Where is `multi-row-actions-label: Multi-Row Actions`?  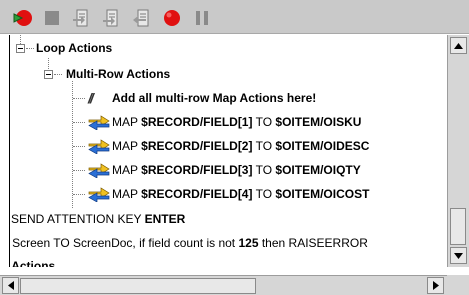 multi-row-actions-label: Multi-Row Actions is located at coordinates (118, 74).